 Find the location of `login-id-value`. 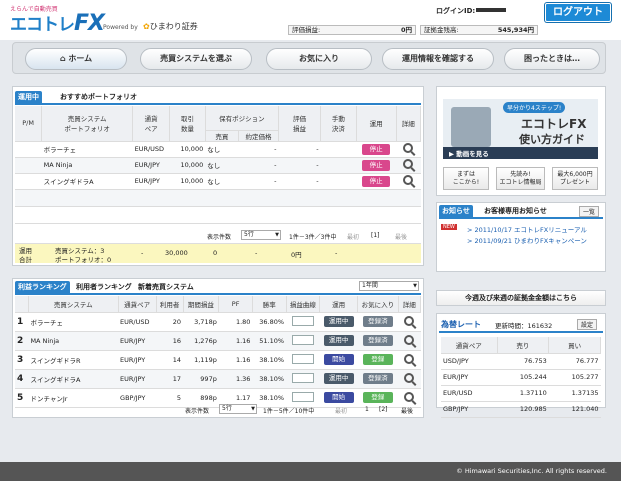

login-id-value is located at coordinates (491, 10).